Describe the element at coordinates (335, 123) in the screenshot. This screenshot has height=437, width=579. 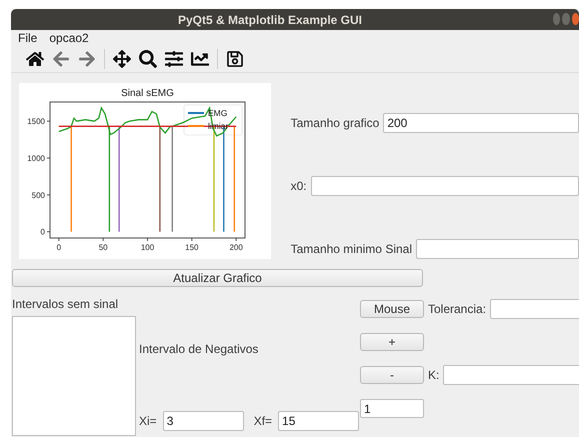
I see `field-label: Tamanho grafico` at that location.